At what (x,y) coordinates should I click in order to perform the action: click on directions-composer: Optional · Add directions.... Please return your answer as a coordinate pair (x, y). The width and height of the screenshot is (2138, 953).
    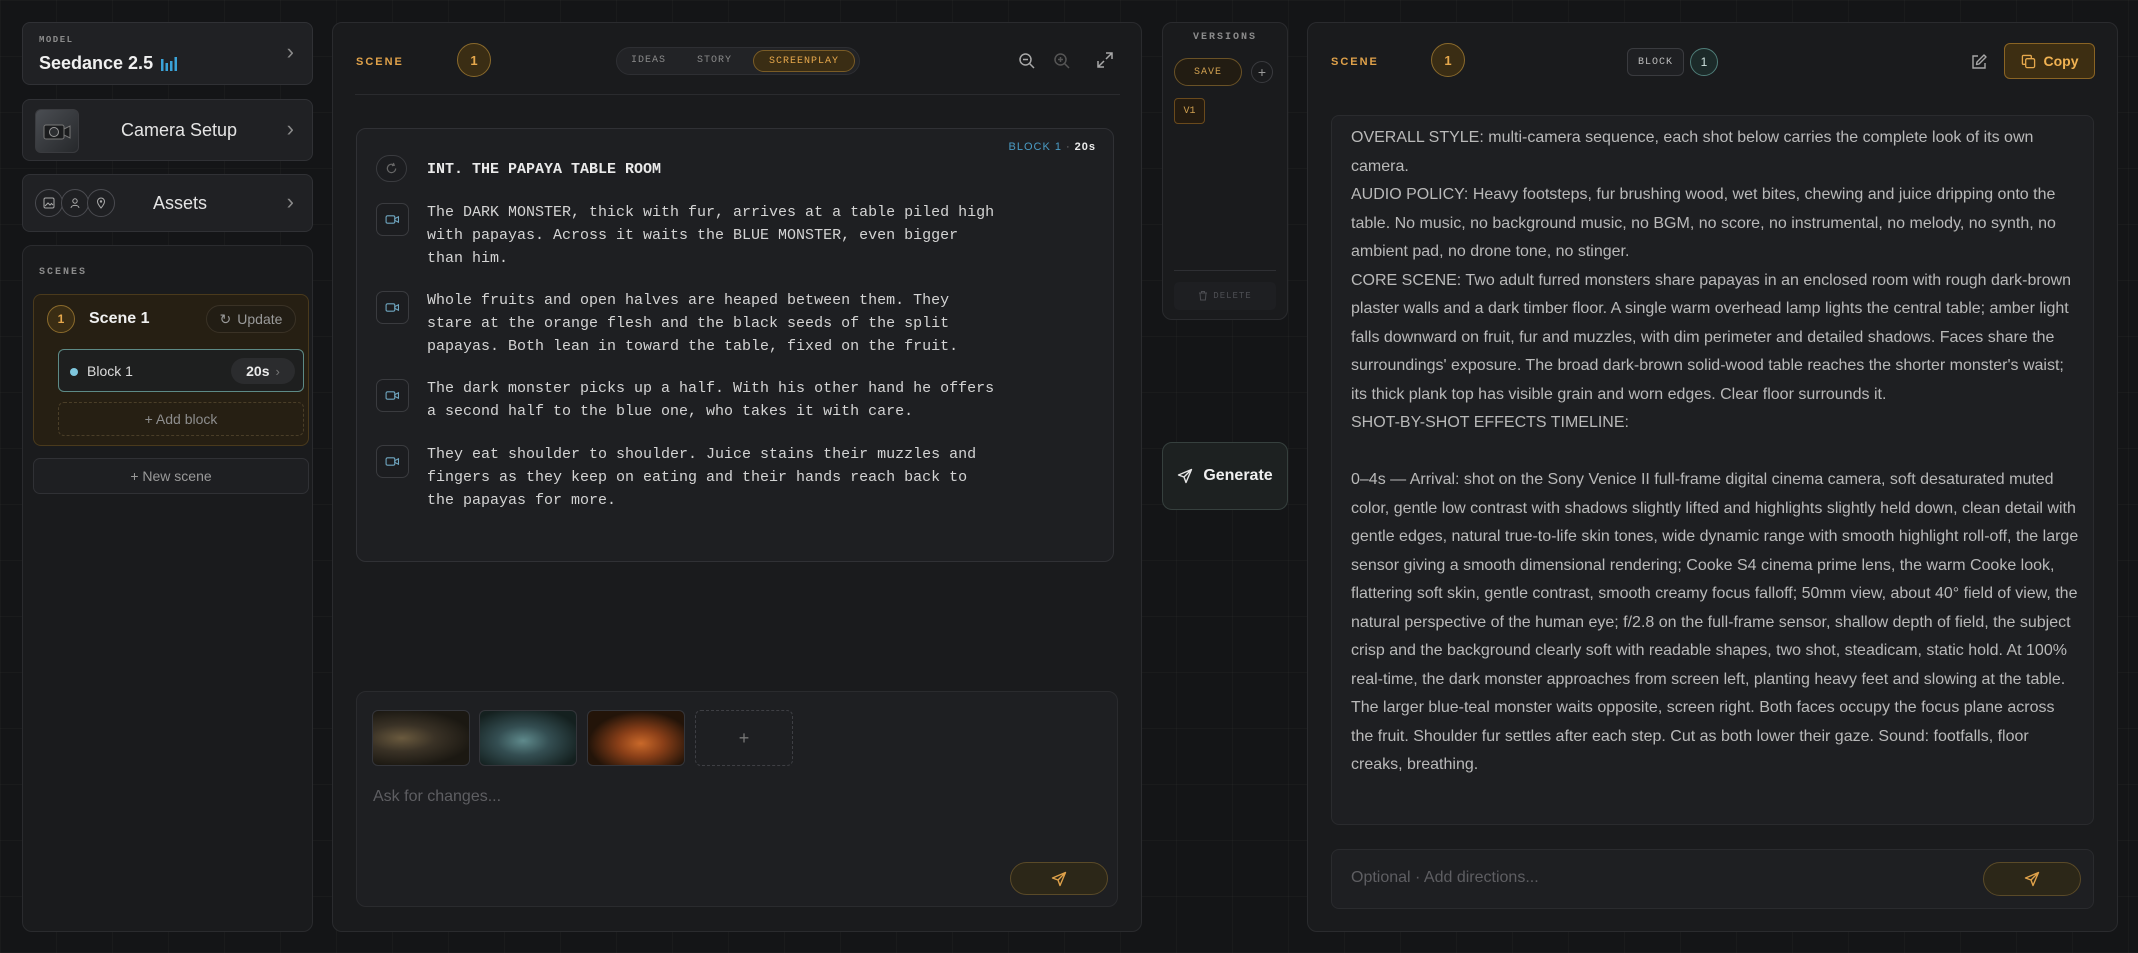
    Looking at the image, I should click on (1712, 879).